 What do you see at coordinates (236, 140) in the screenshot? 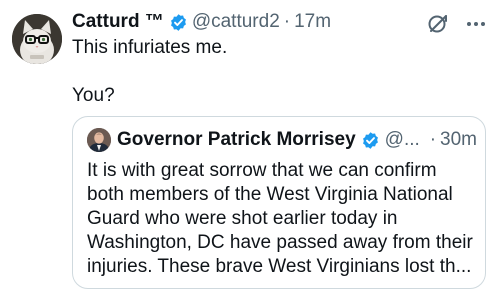
I see `quoted-author-display-name: Governor Patrick Morrisey` at bounding box center [236, 140].